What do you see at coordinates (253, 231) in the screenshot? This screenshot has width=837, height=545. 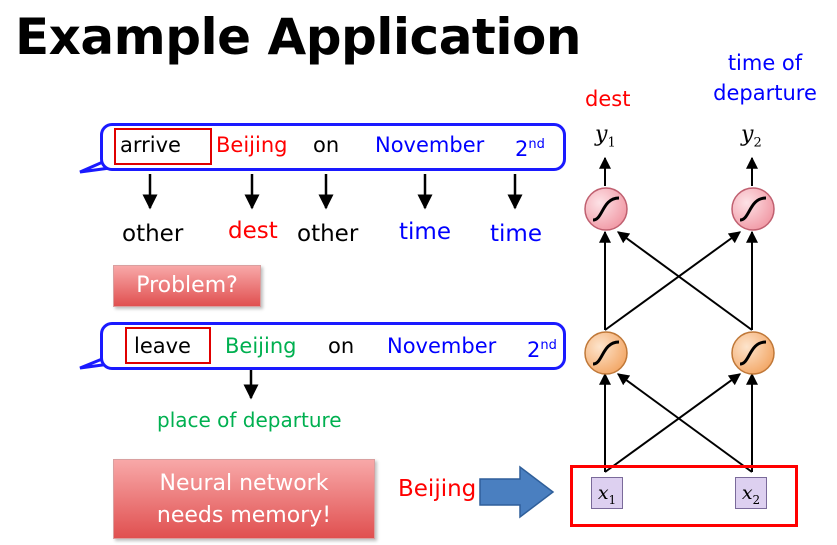 I see `tag-dest: dest` at bounding box center [253, 231].